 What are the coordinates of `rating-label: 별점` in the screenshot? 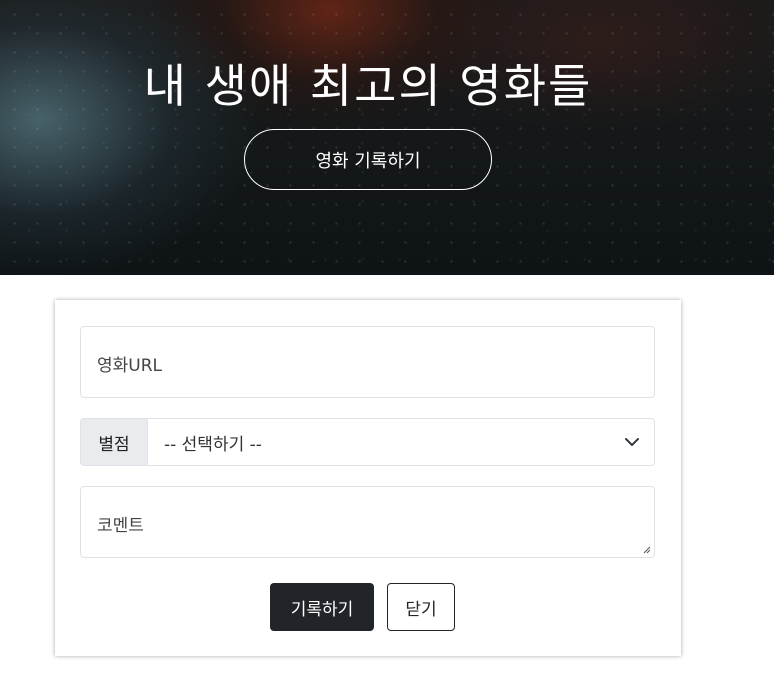 It's located at (114, 442).